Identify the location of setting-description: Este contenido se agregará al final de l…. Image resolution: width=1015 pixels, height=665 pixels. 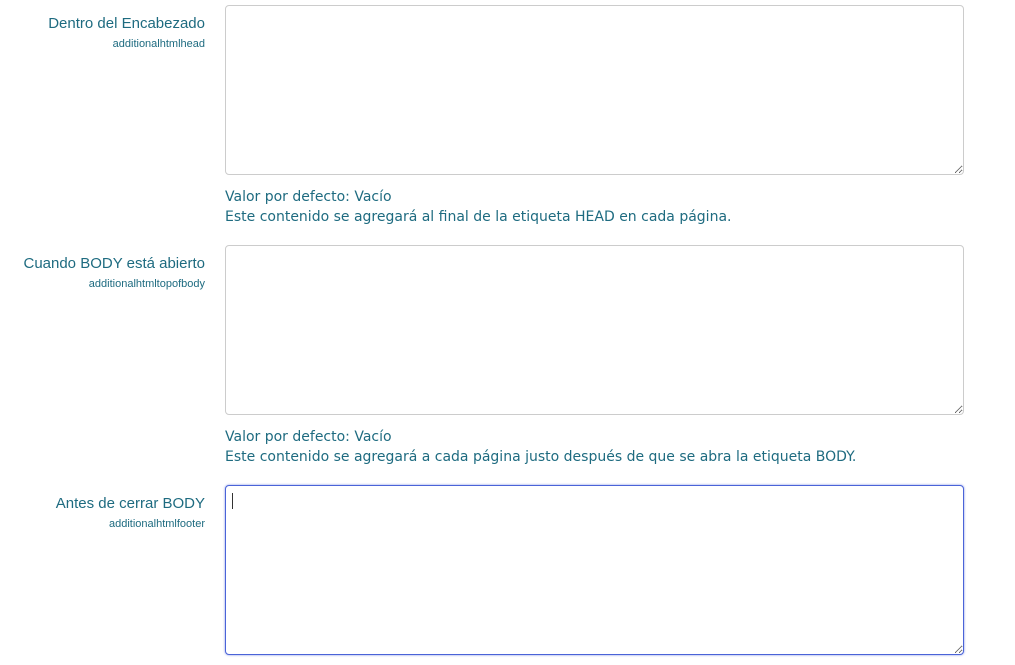
(478, 217).